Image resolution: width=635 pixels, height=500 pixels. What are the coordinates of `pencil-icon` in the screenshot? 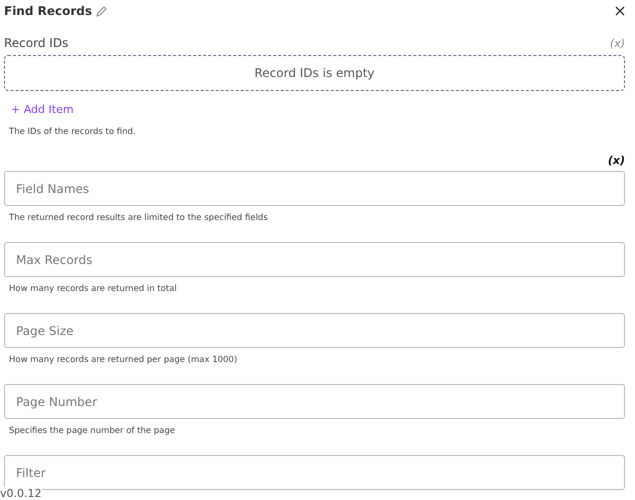 It's located at (102, 11).